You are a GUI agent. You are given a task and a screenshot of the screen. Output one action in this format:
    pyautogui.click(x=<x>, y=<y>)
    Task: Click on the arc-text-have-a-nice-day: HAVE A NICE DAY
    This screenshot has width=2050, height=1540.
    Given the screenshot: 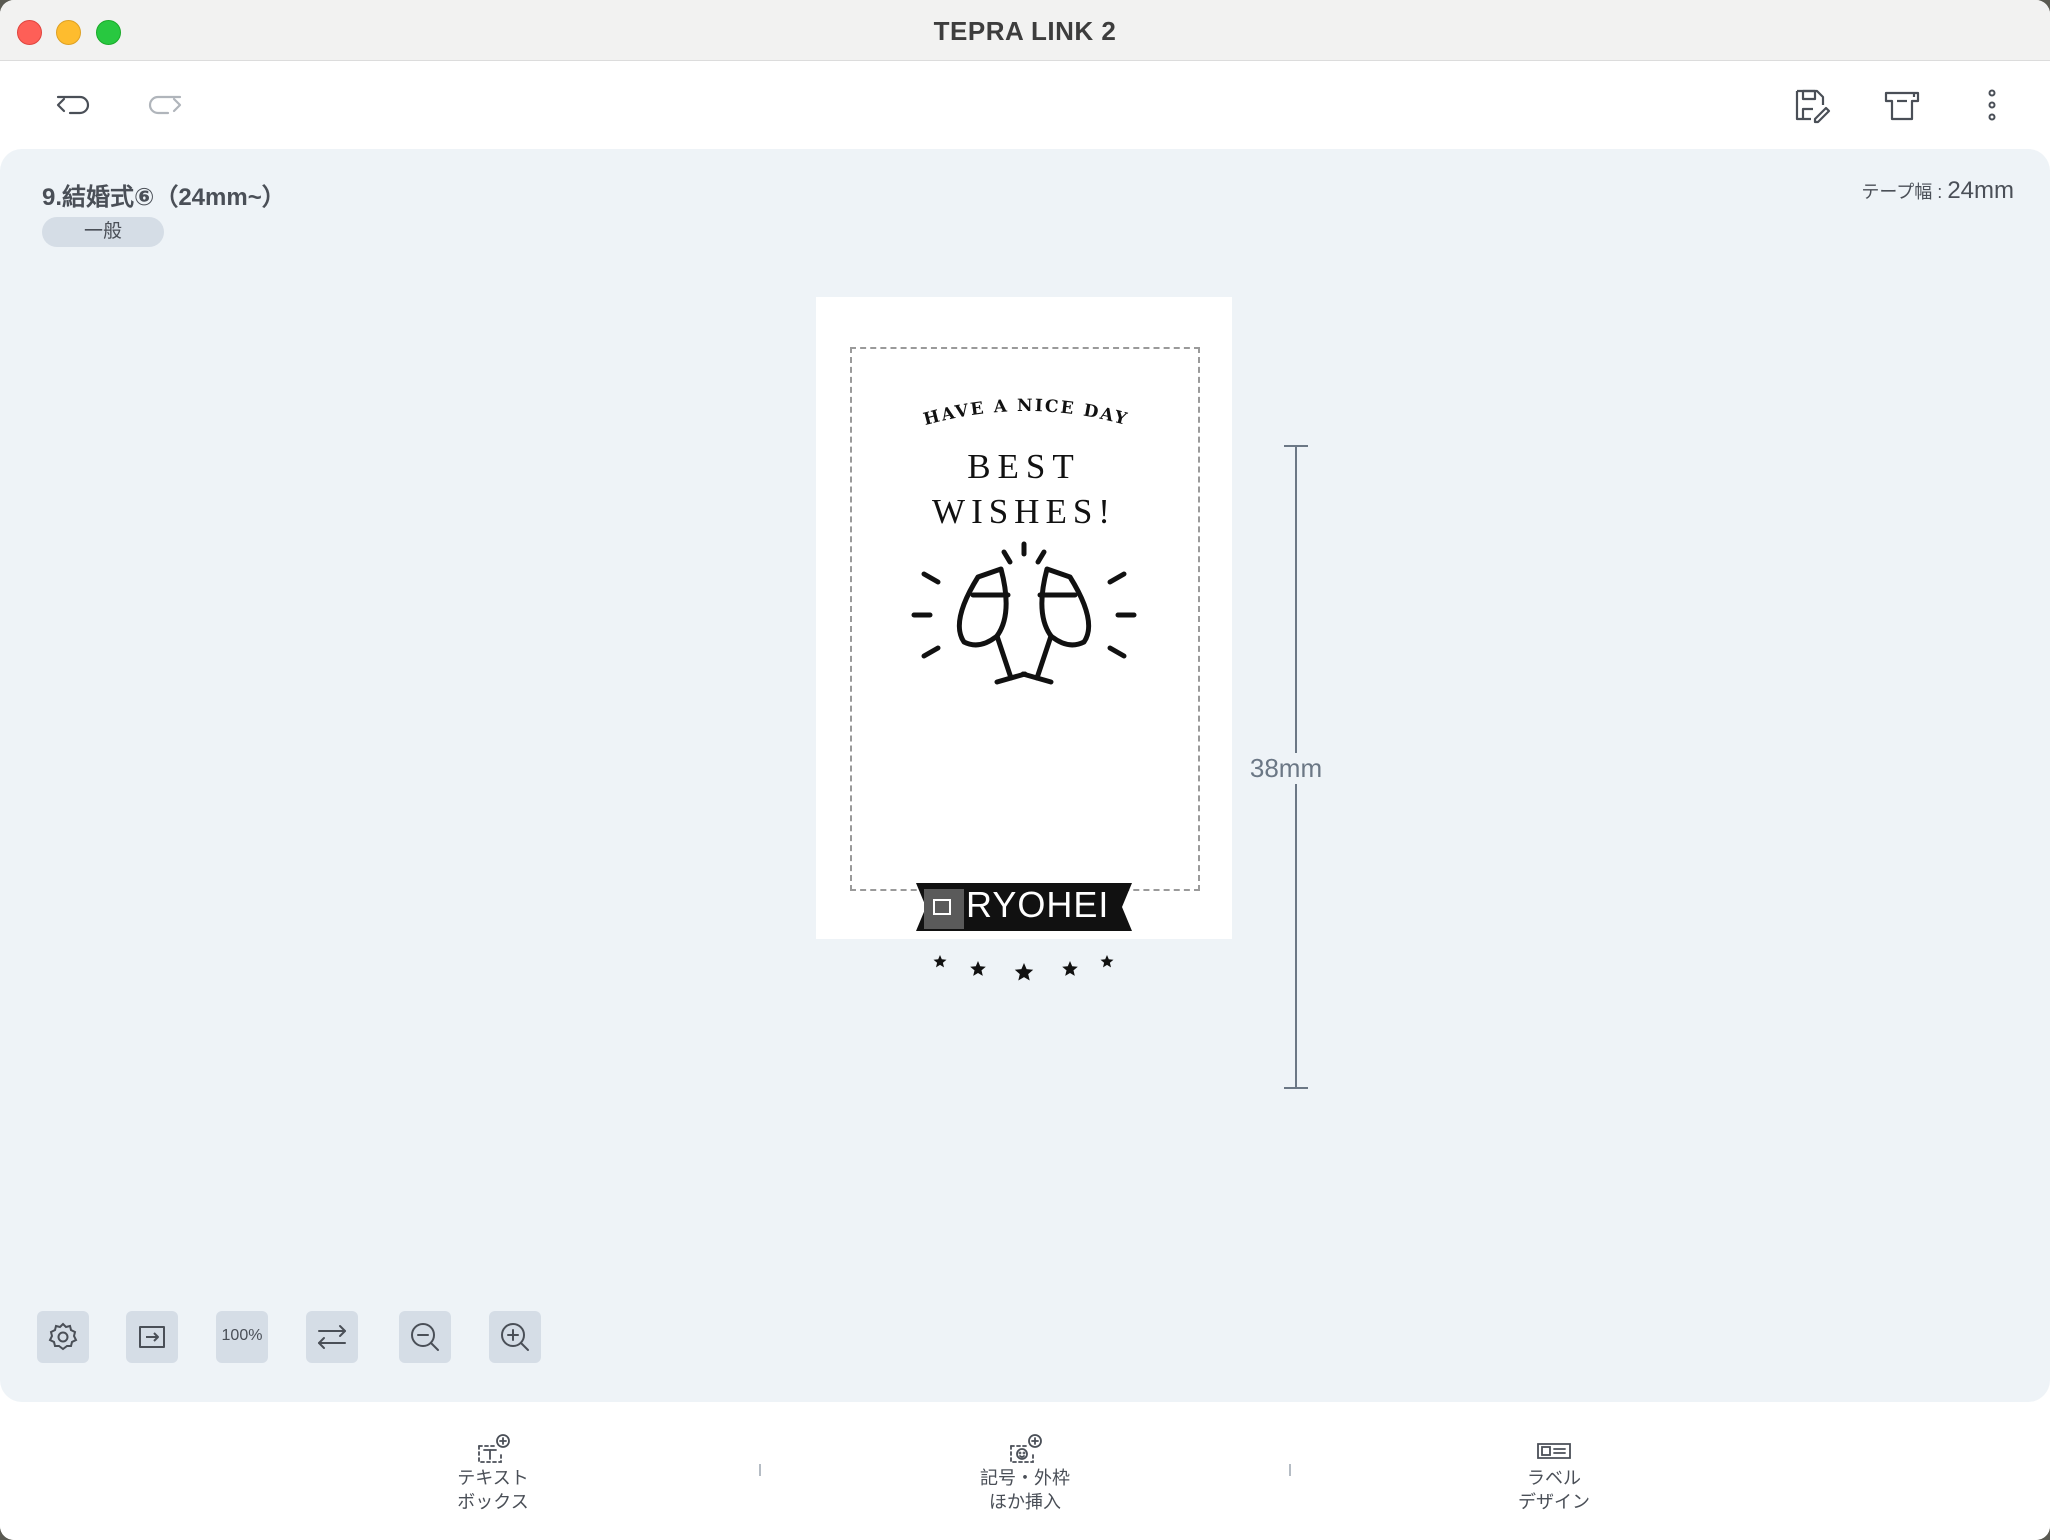 What is the action you would take?
    pyautogui.click(x=1026, y=412)
    